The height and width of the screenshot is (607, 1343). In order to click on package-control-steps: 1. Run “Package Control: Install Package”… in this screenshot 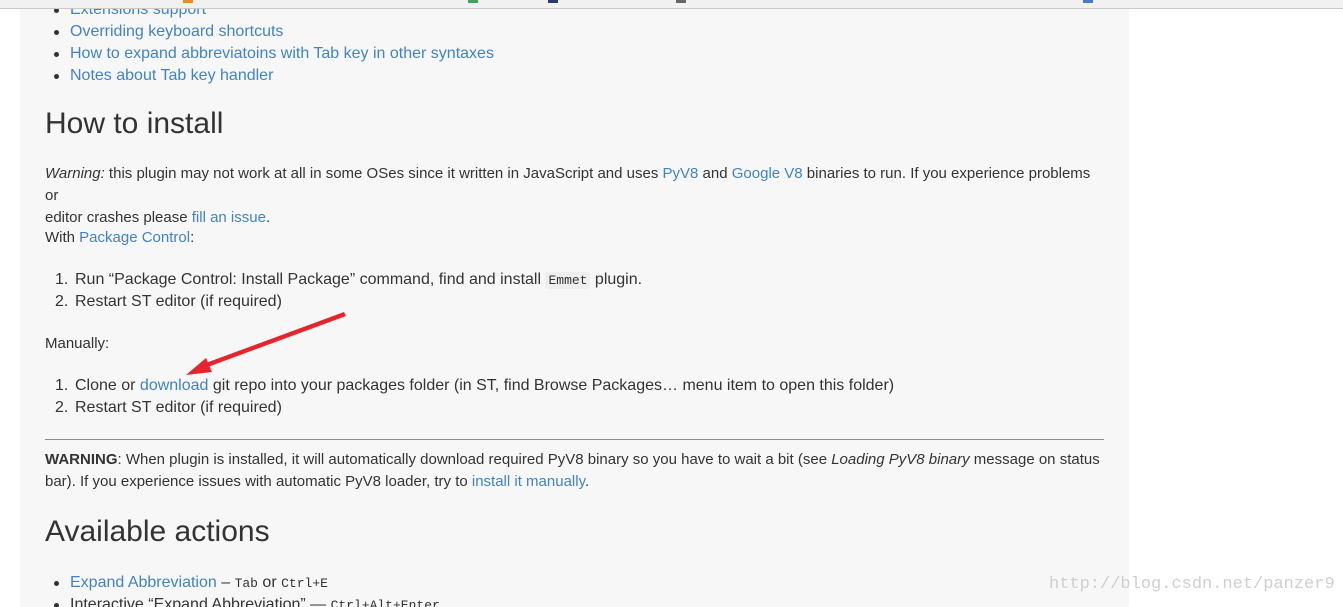, I will do `click(343, 291)`.